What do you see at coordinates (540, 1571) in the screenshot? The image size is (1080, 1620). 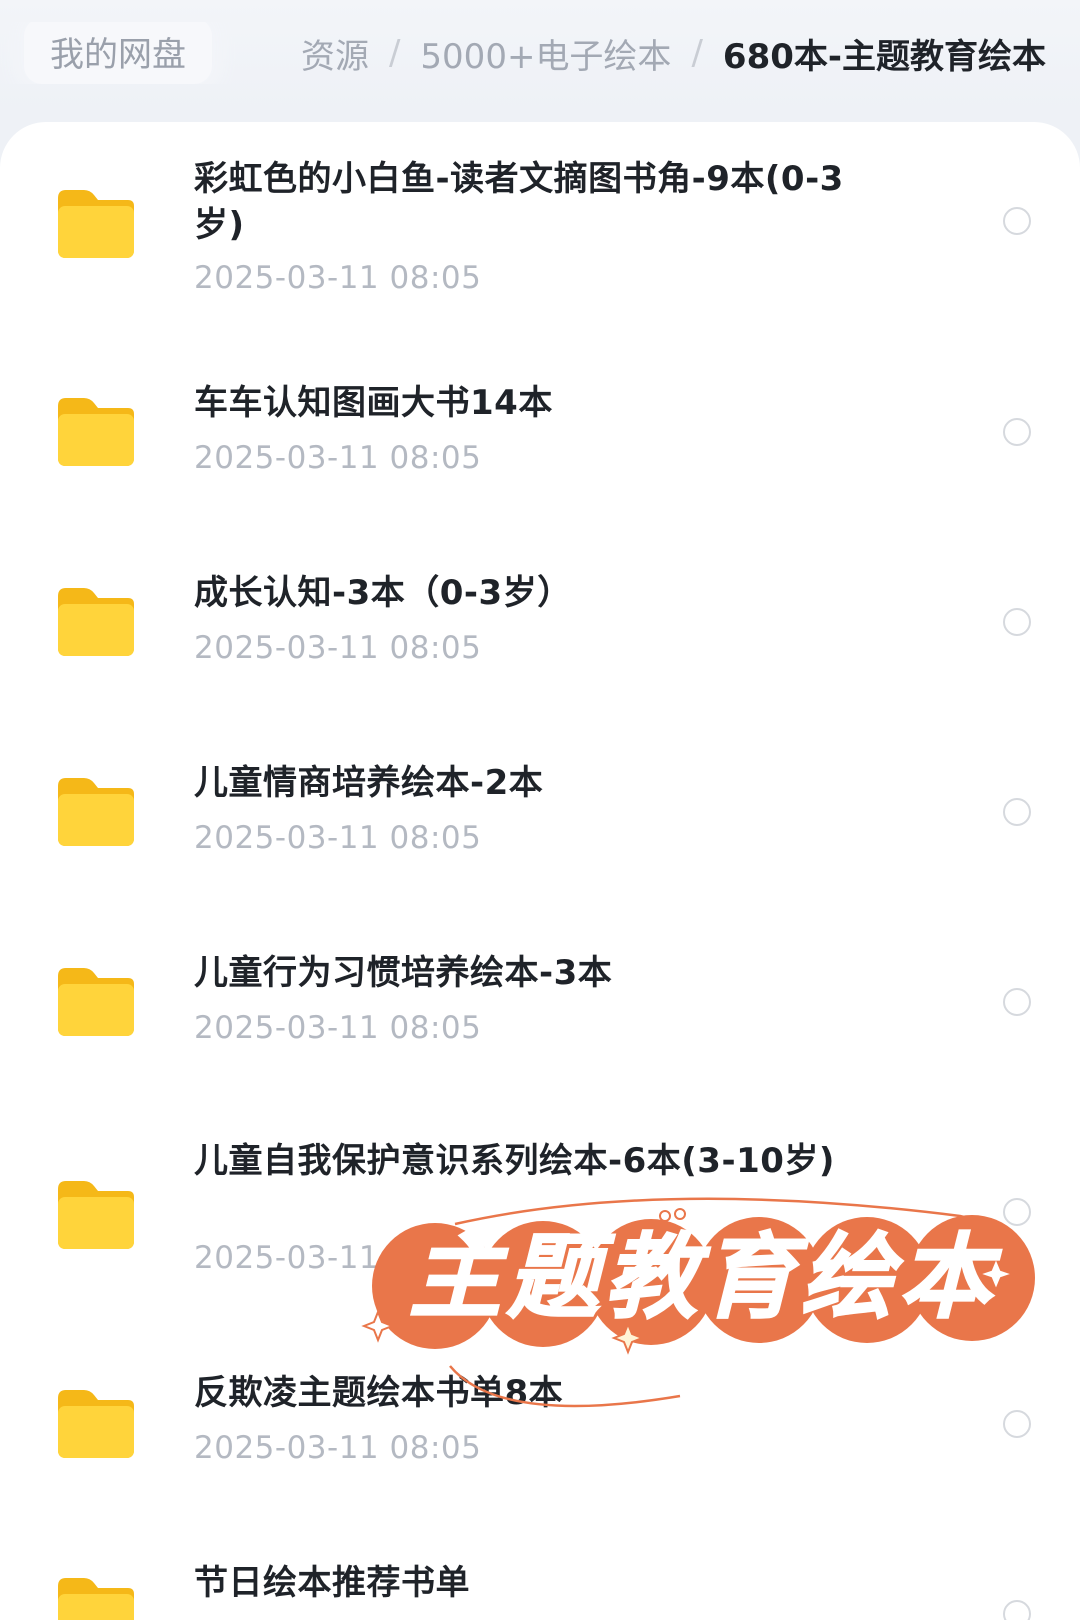 I see `file-row: 节日绘本推荐书单` at bounding box center [540, 1571].